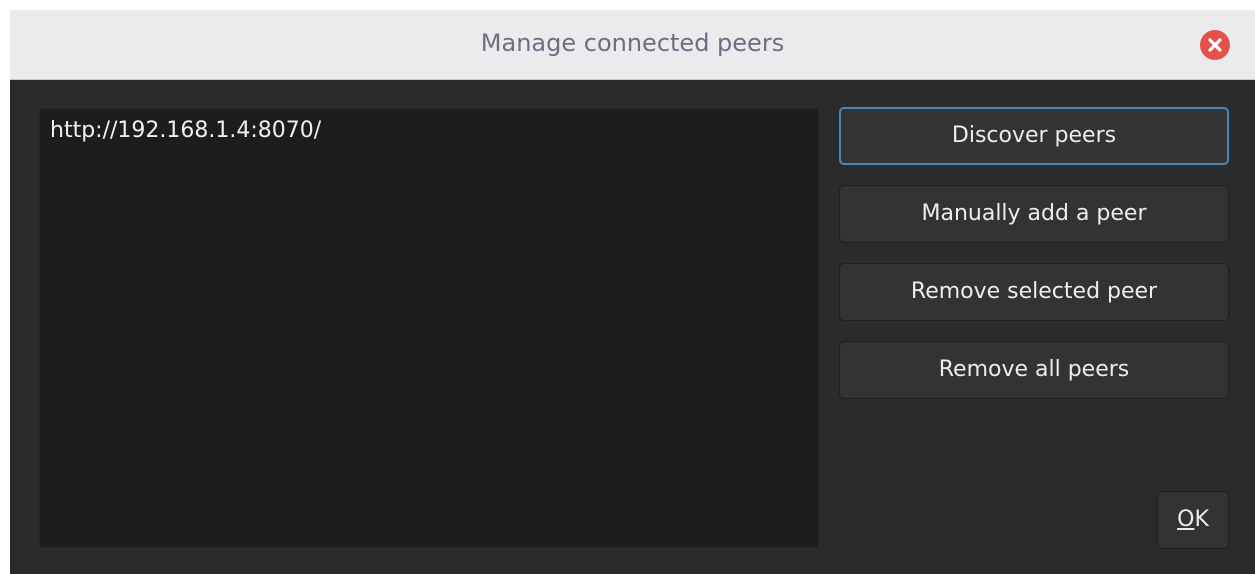 The width and height of the screenshot is (1255, 574). I want to click on close-button, so click(1215, 45).